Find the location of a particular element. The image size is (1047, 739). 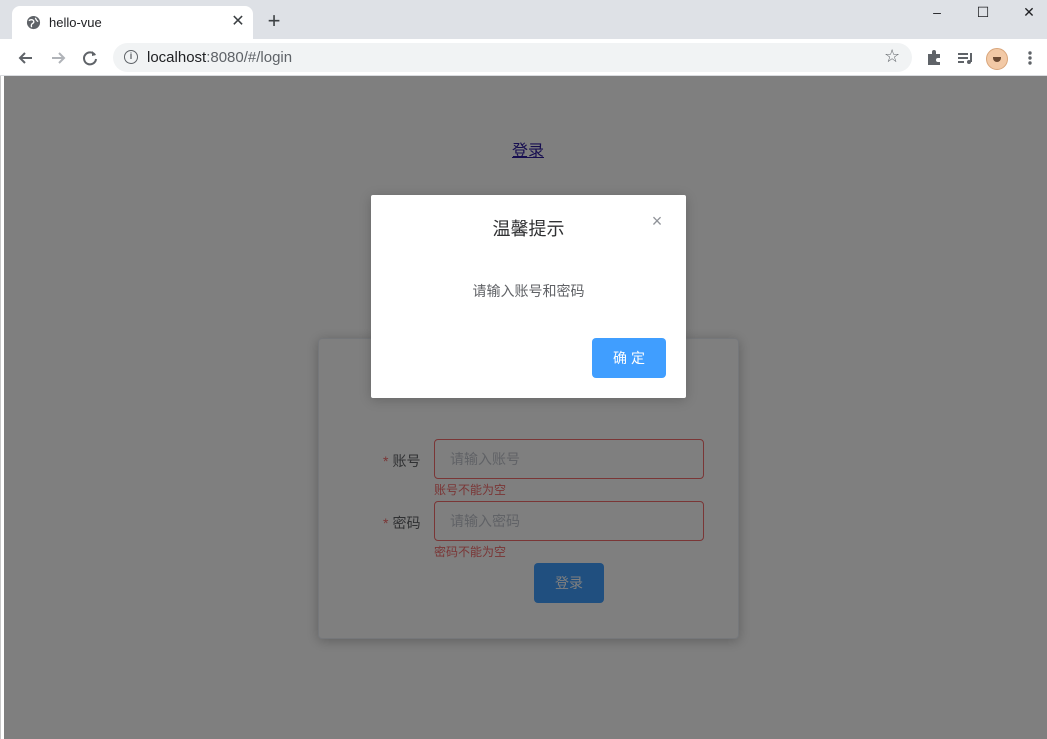

info-icon: i is located at coordinates (131, 57).